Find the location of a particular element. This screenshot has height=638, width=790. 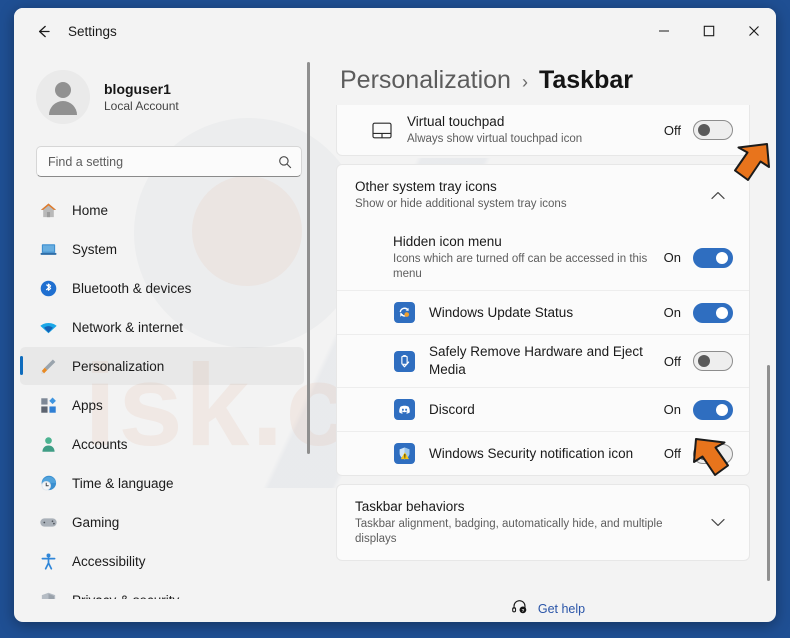

discord-state: On is located at coordinates (672, 409).